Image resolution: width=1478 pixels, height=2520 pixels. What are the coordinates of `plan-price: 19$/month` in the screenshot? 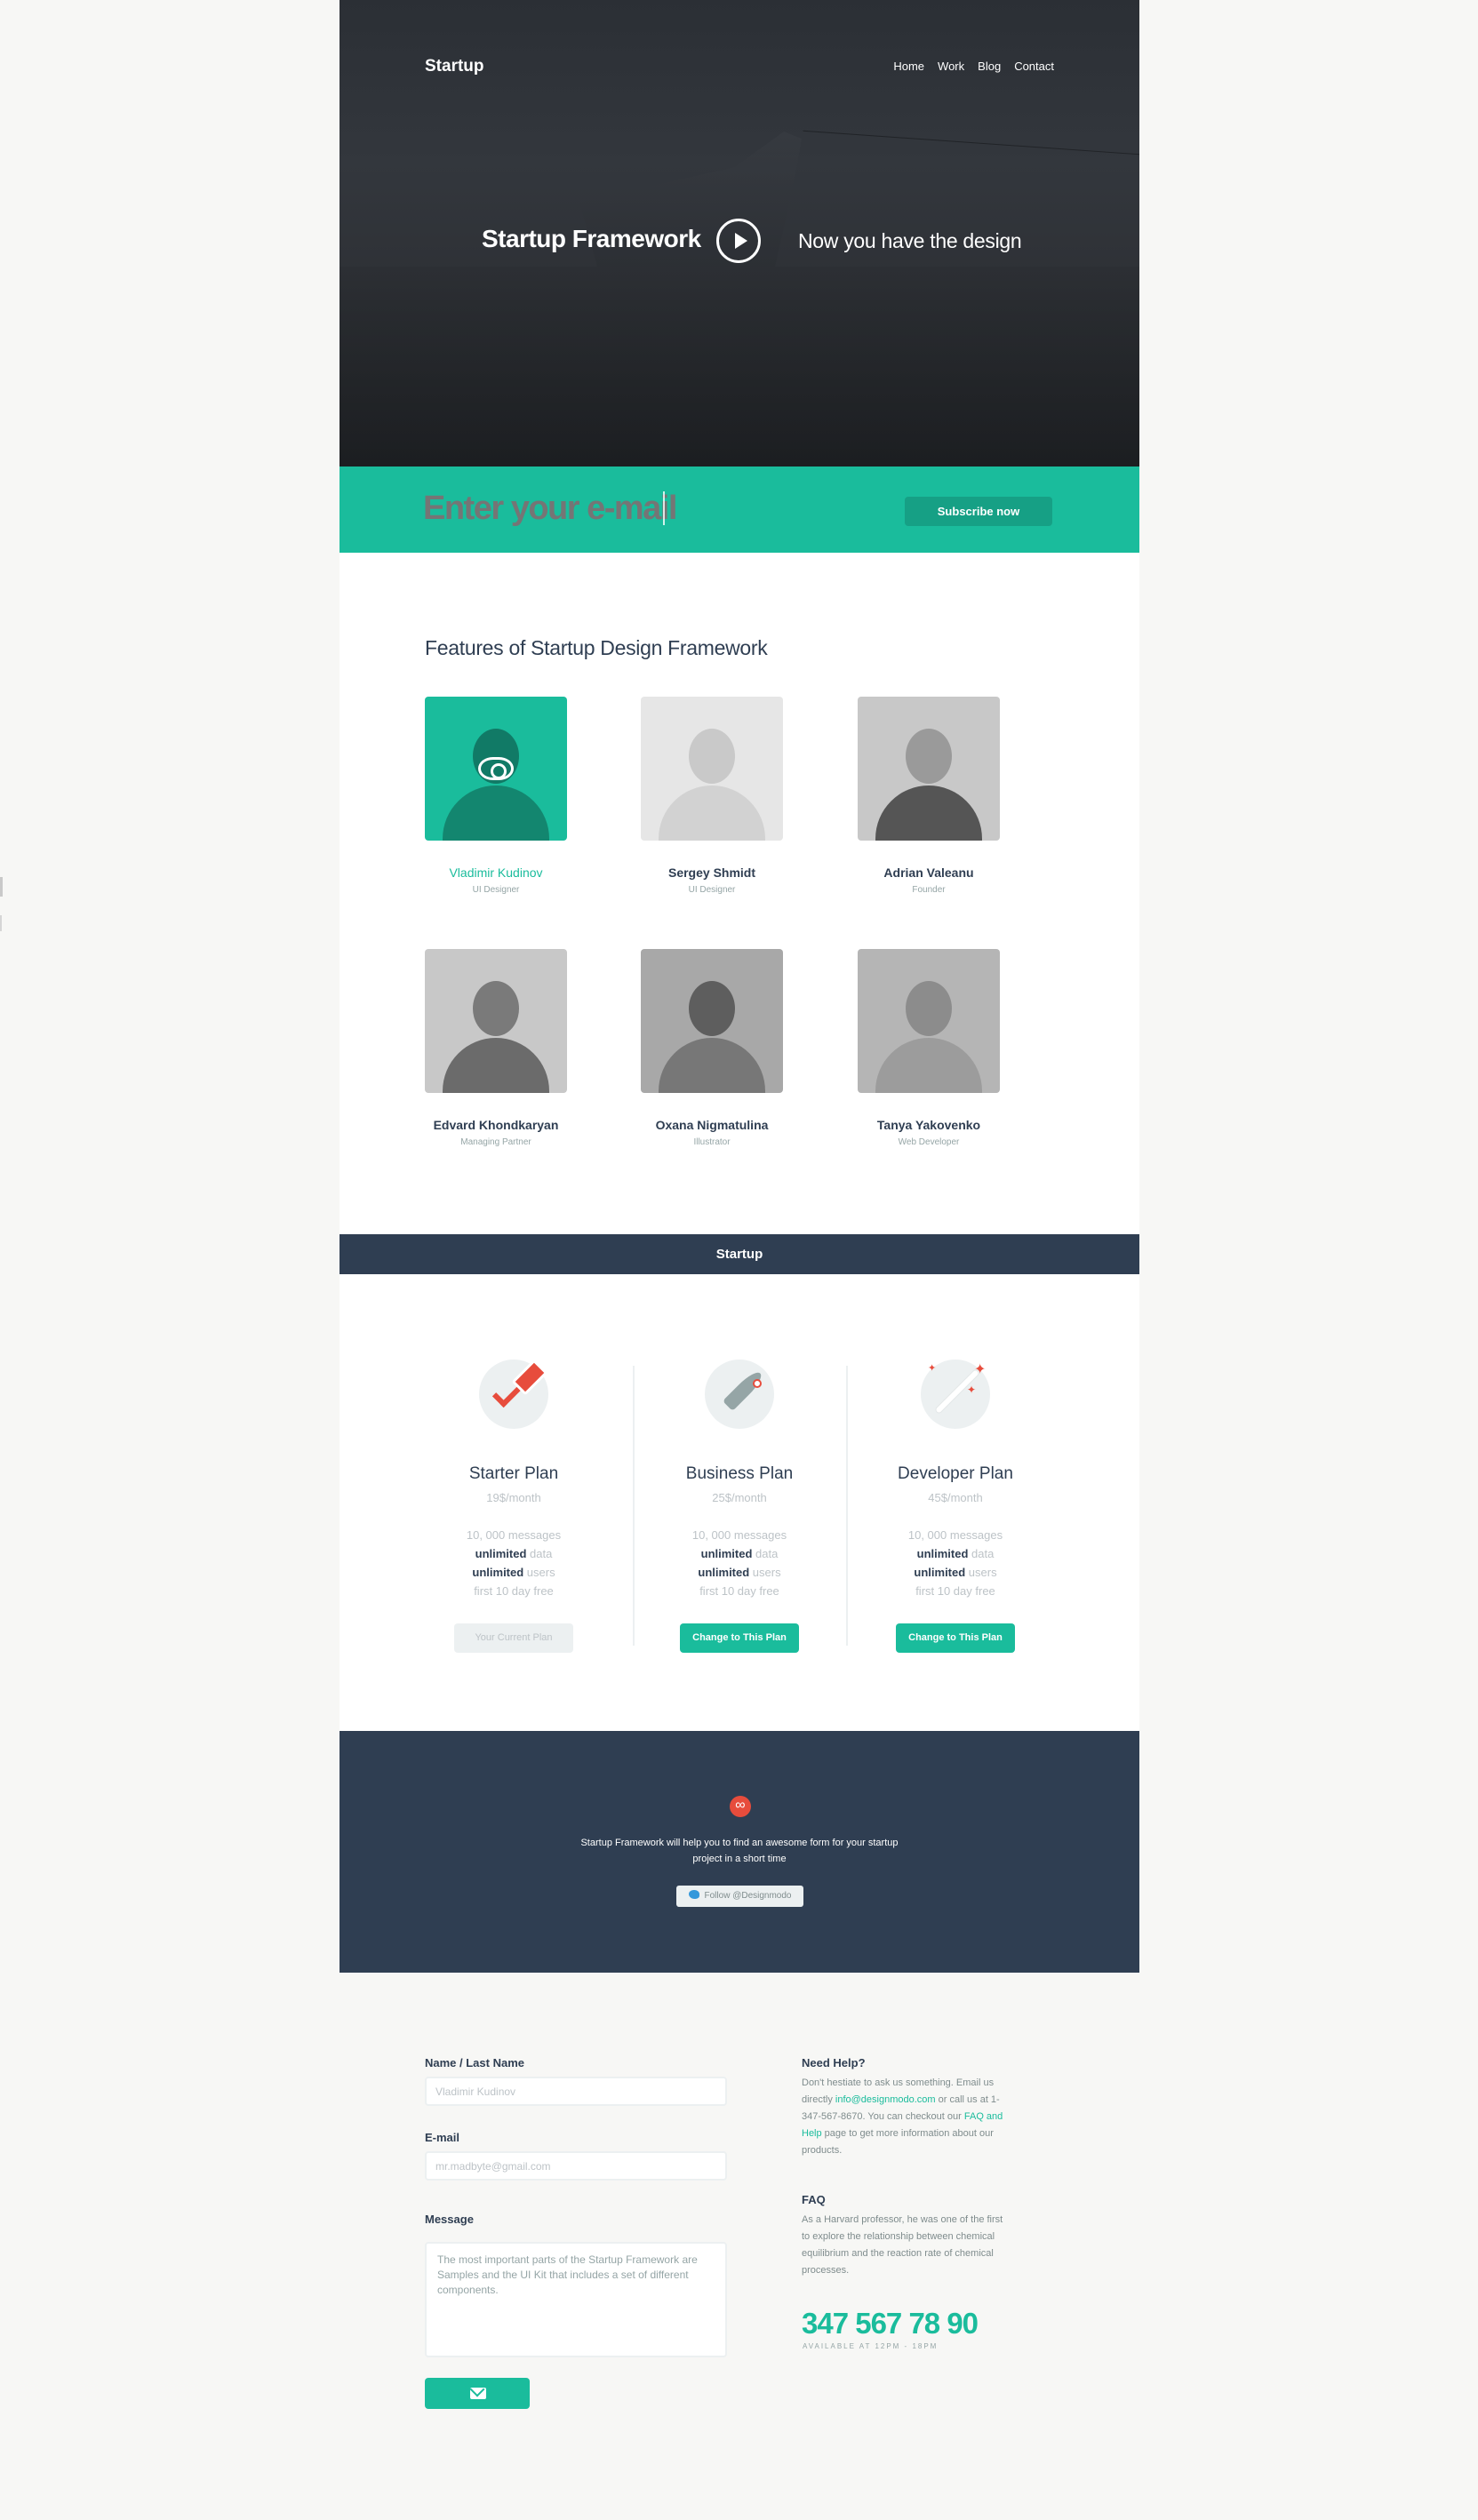 It's located at (513, 1497).